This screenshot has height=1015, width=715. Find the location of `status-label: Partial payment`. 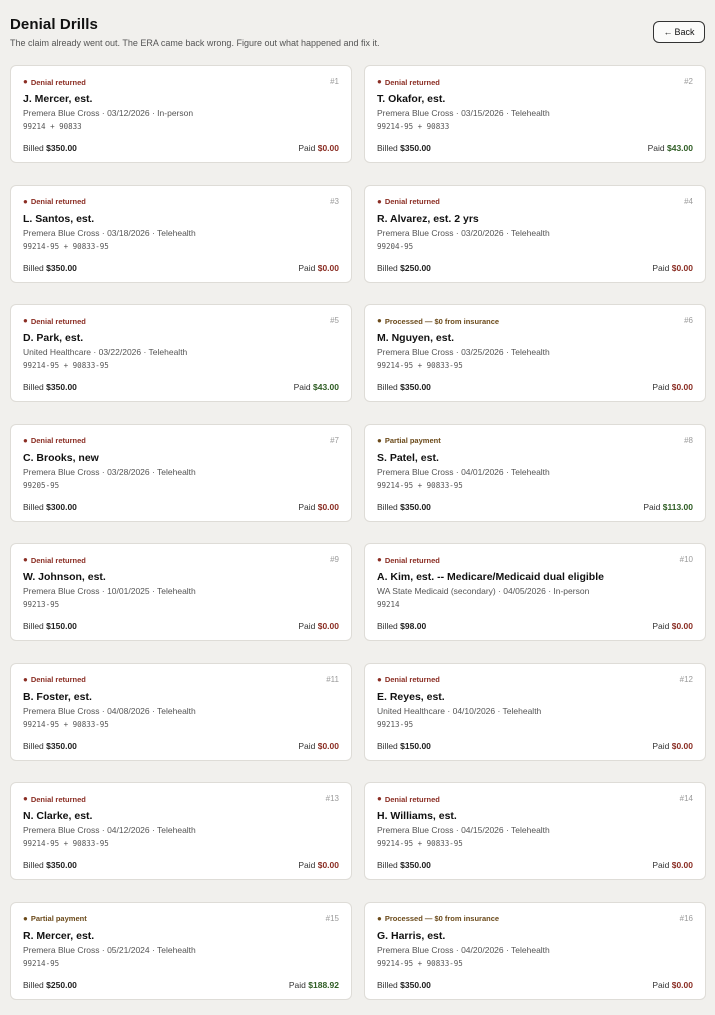

status-label: Partial payment is located at coordinates (58, 918).